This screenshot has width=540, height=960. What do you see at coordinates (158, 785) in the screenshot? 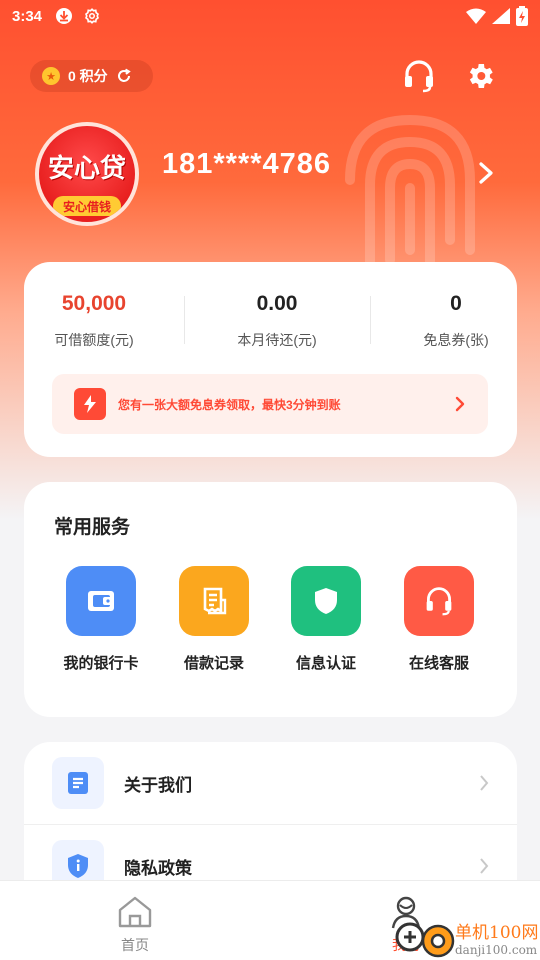
I see `list-label: 关于我们` at bounding box center [158, 785].